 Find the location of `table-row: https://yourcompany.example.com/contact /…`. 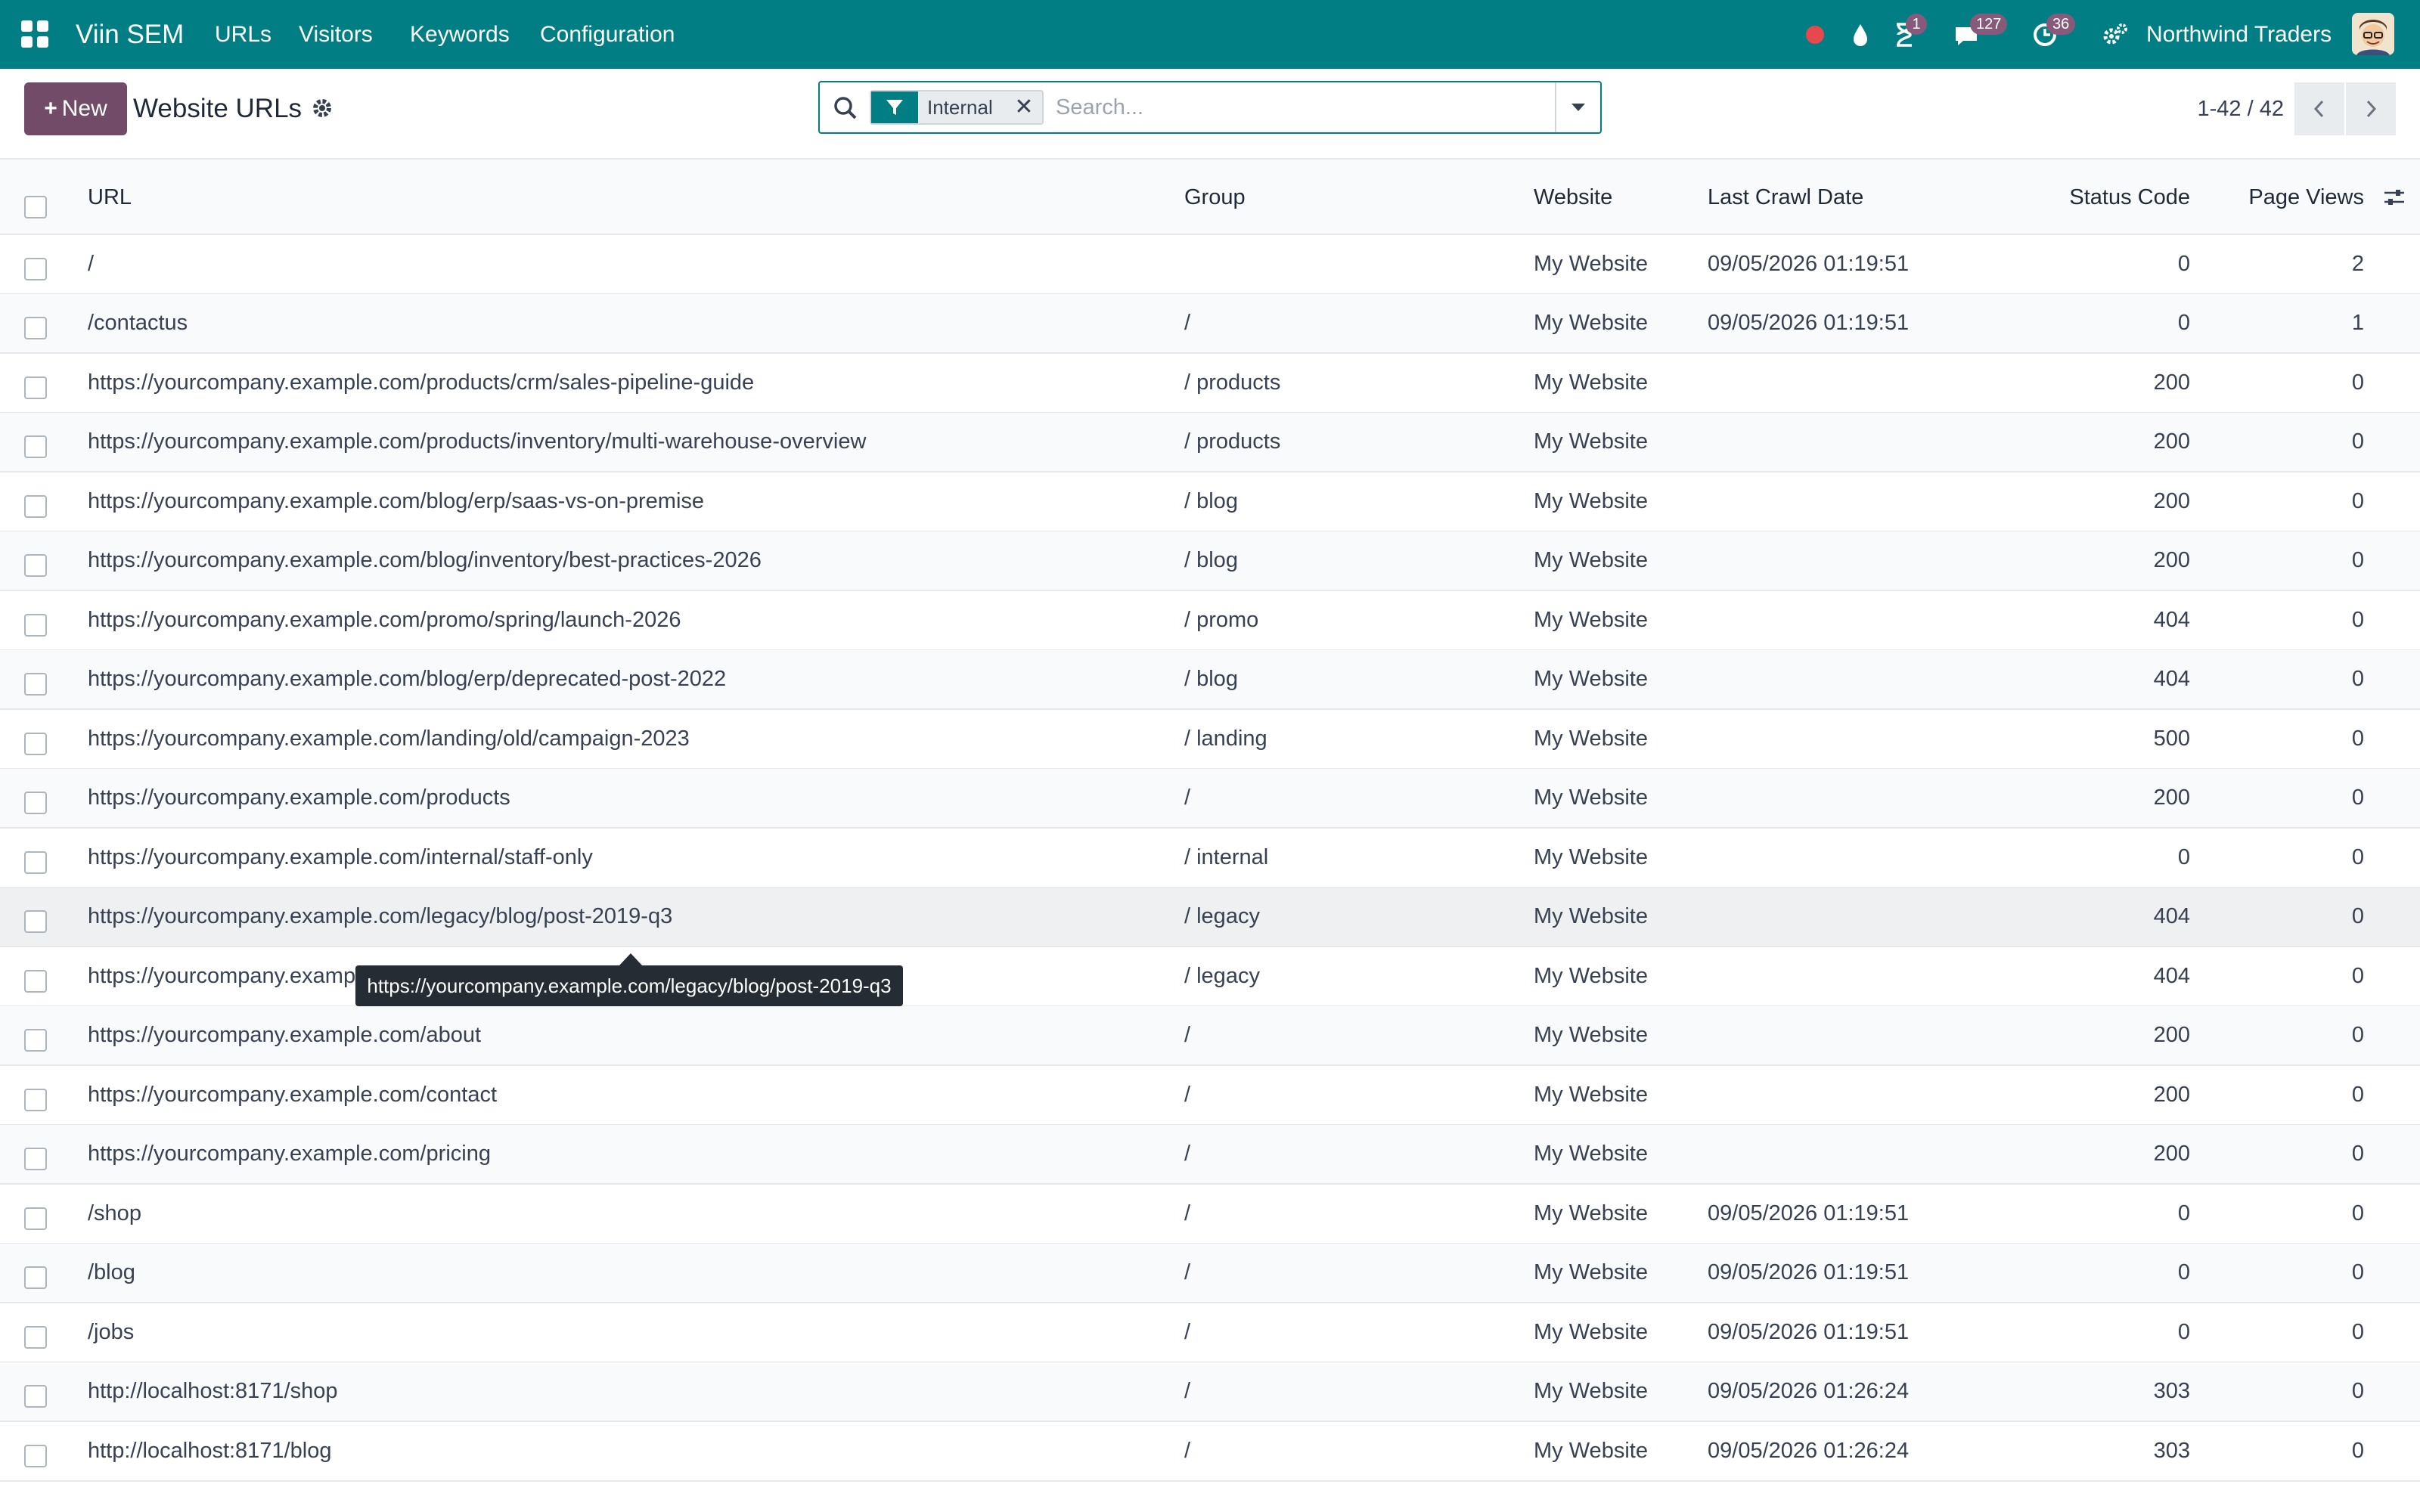

table-row: https://yourcompany.example.com/contact /… is located at coordinates (1210, 1096).